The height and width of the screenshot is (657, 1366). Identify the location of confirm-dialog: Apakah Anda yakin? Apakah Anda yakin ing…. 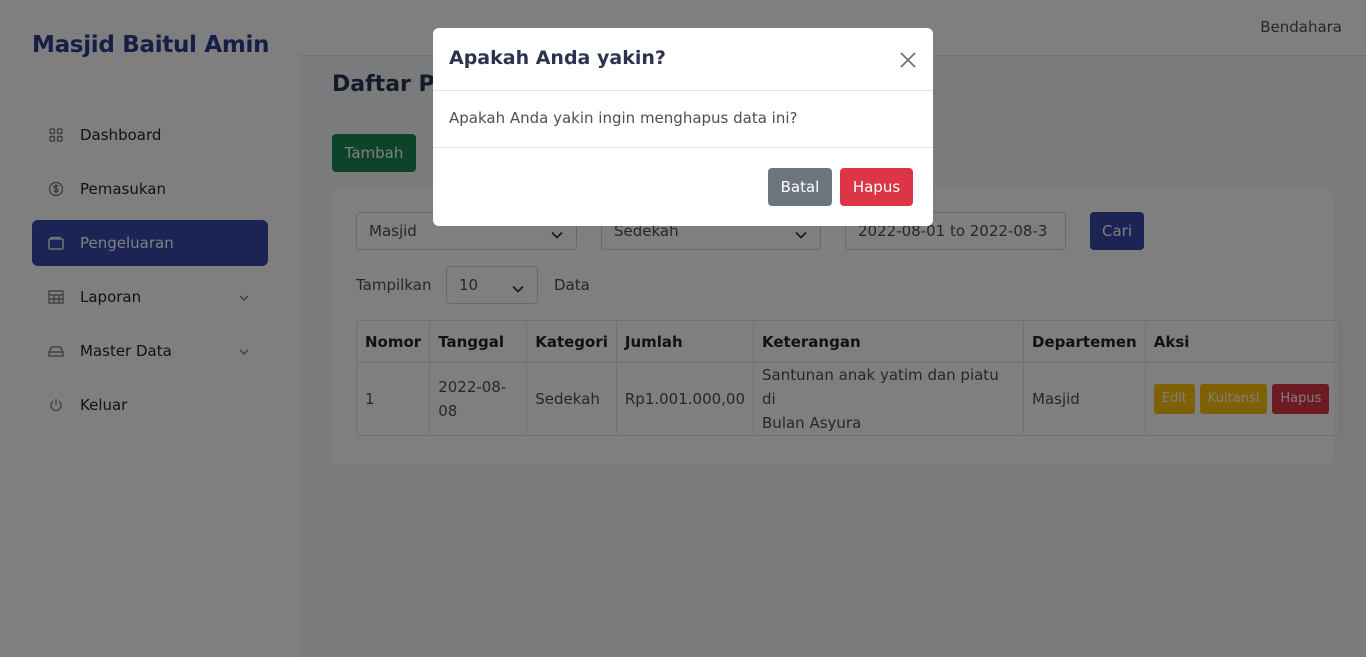
(683, 127).